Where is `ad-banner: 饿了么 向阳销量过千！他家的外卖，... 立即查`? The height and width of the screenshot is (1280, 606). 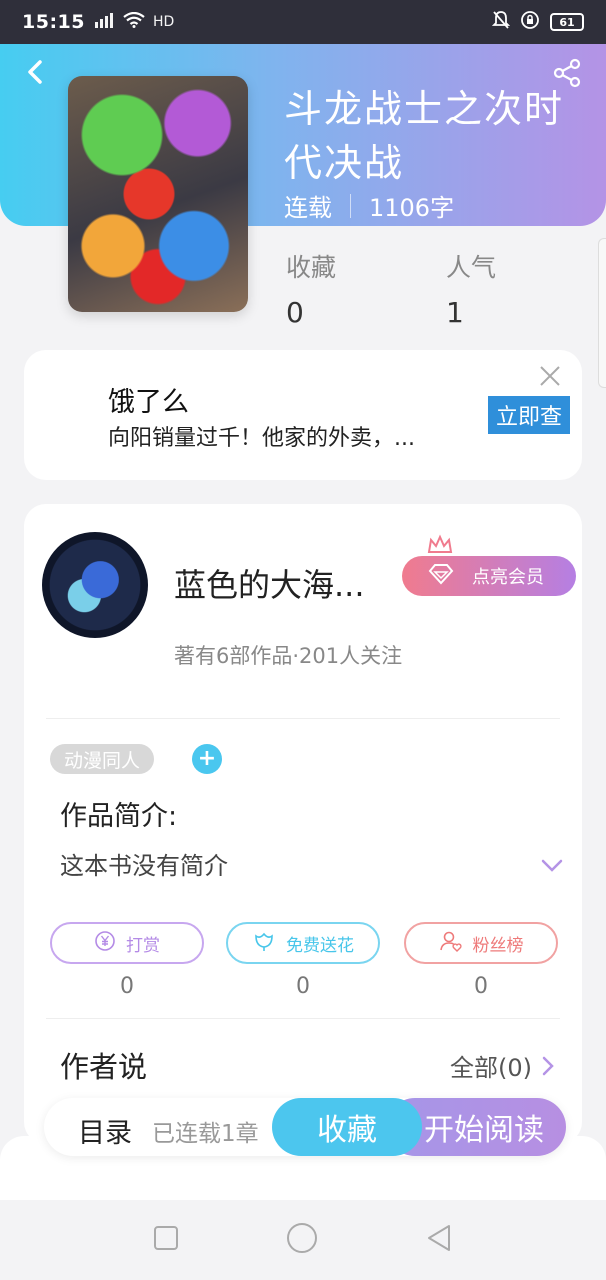 ad-banner: 饿了么 向阳销量过千！他家的外卖，... 立即查 is located at coordinates (303, 415).